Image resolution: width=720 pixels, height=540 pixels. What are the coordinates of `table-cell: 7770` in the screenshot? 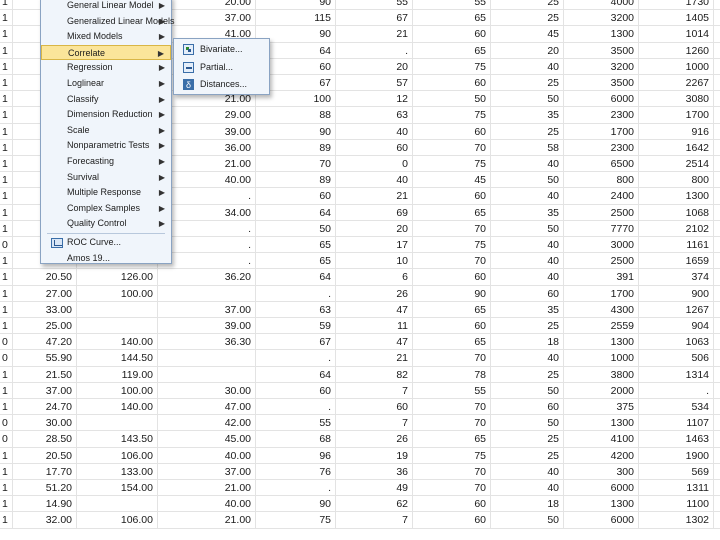 It's located at (601, 228).